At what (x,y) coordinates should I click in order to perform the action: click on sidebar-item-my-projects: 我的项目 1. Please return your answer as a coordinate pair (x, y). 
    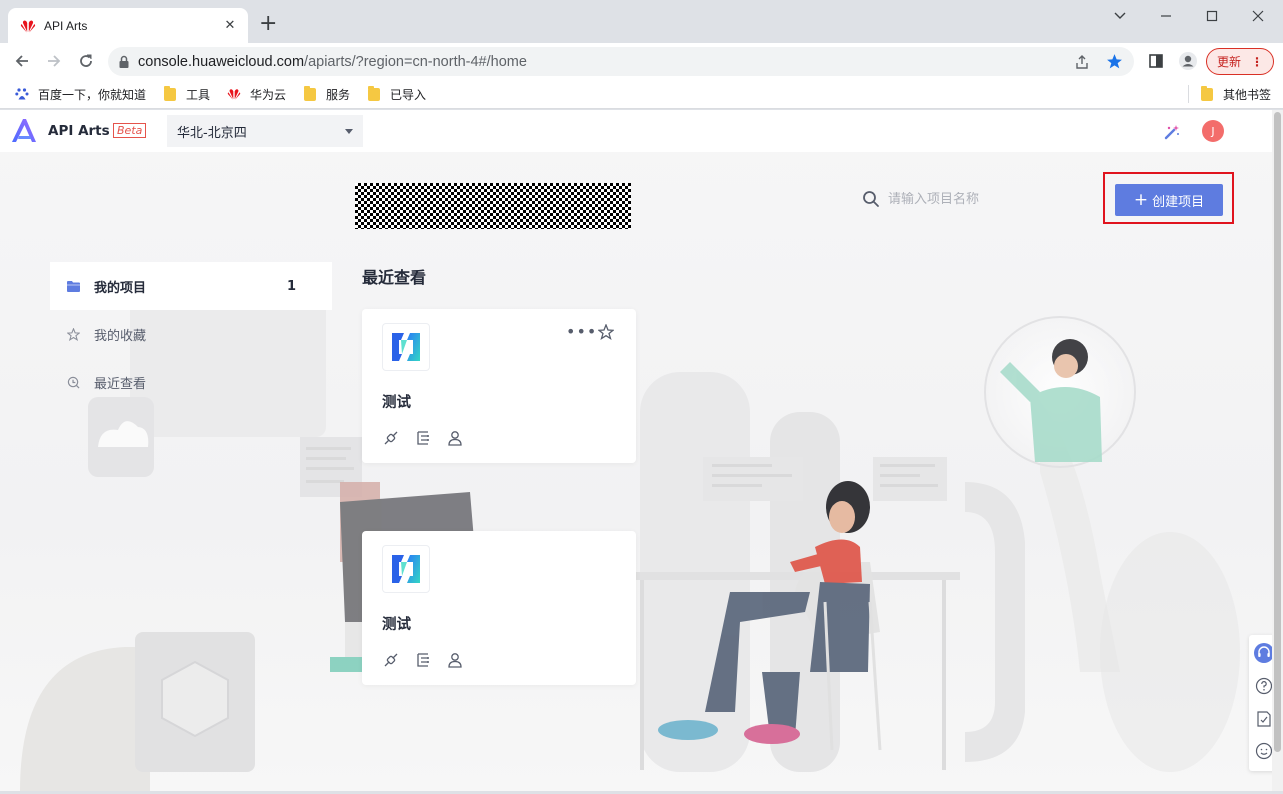
    Looking at the image, I should click on (191, 286).